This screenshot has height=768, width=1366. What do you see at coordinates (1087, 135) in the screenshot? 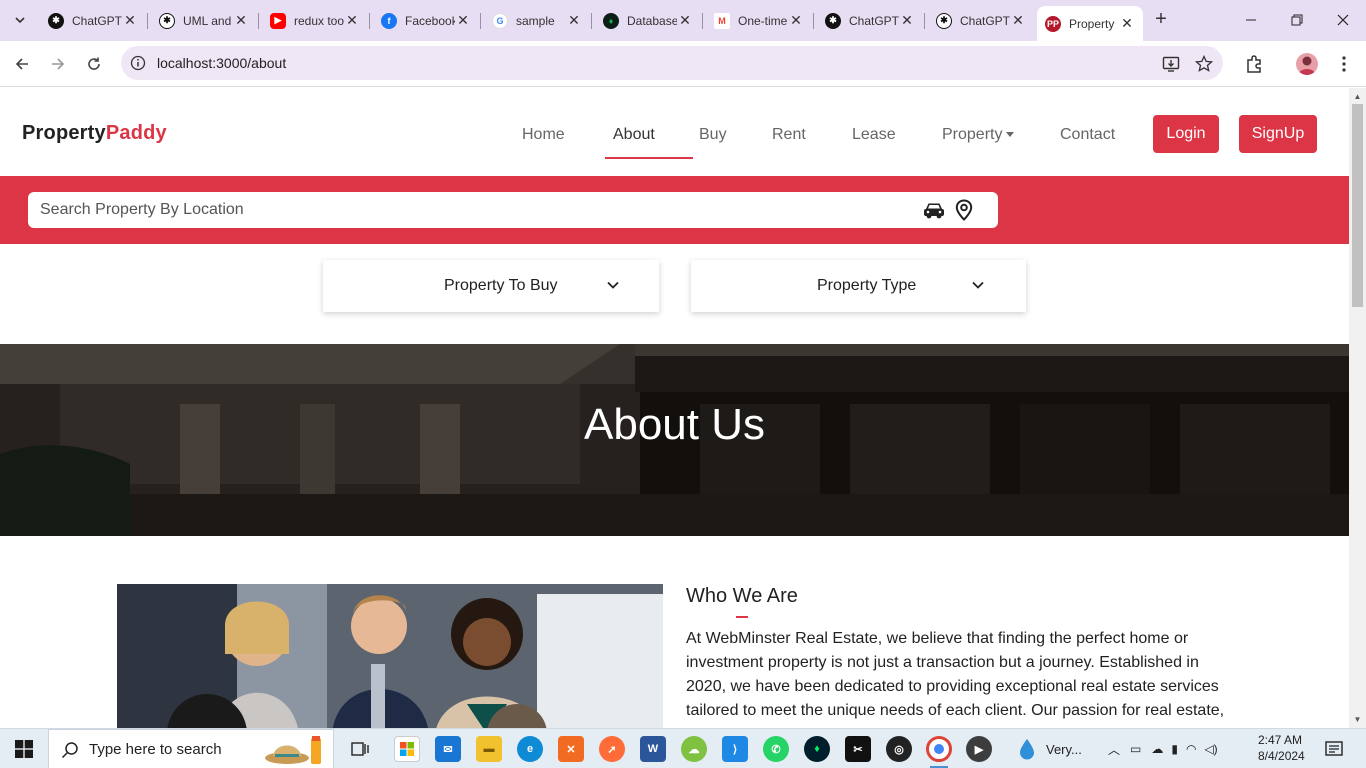
I see `nav-link-contact: Contact` at bounding box center [1087, 135].